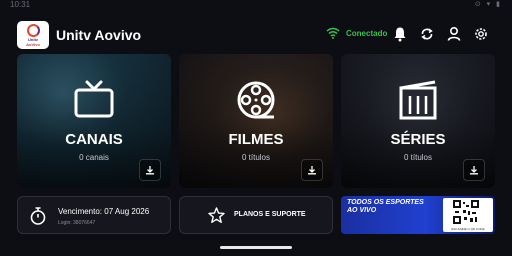 Image resolution: width=512 pixels, height=256 pixels. What do you see at coordinates (418, 100) in the screenshot?
I see `clapperboard-icon` at bounding box center [418, 100].